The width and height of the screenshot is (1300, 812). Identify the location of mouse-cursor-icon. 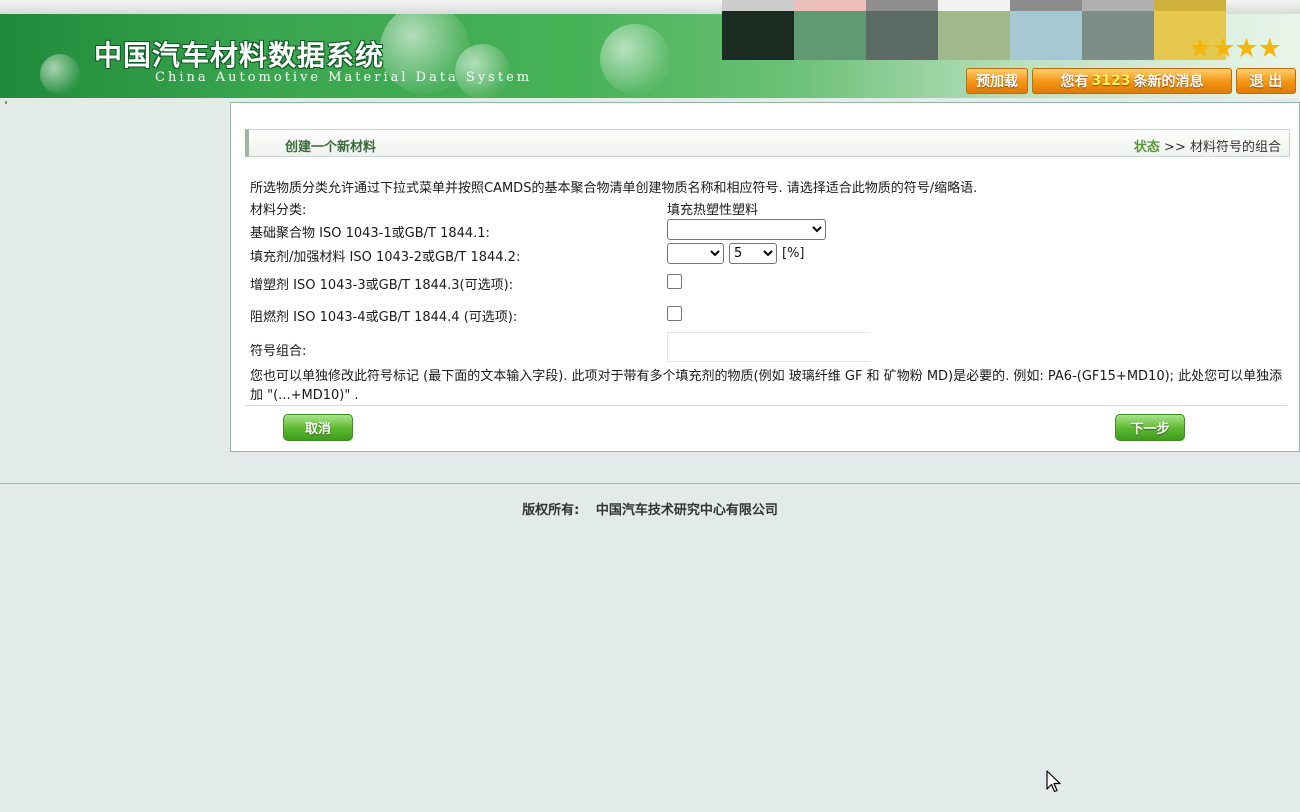
(1053, 781).